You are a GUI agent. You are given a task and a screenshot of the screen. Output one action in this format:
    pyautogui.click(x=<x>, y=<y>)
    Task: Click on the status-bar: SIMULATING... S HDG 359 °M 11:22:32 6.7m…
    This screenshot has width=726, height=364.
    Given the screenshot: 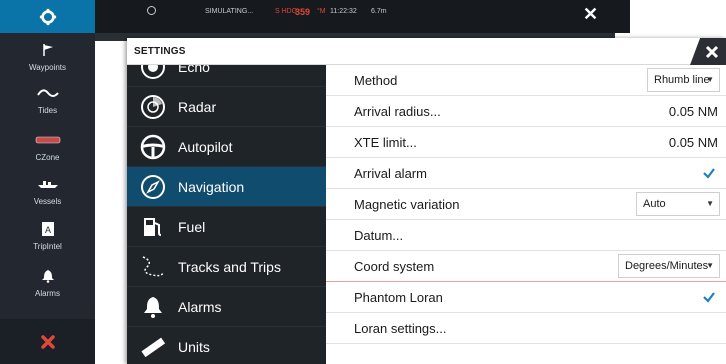 What is the action you would take?
    pyautogui.click(x=362, y=16)
    